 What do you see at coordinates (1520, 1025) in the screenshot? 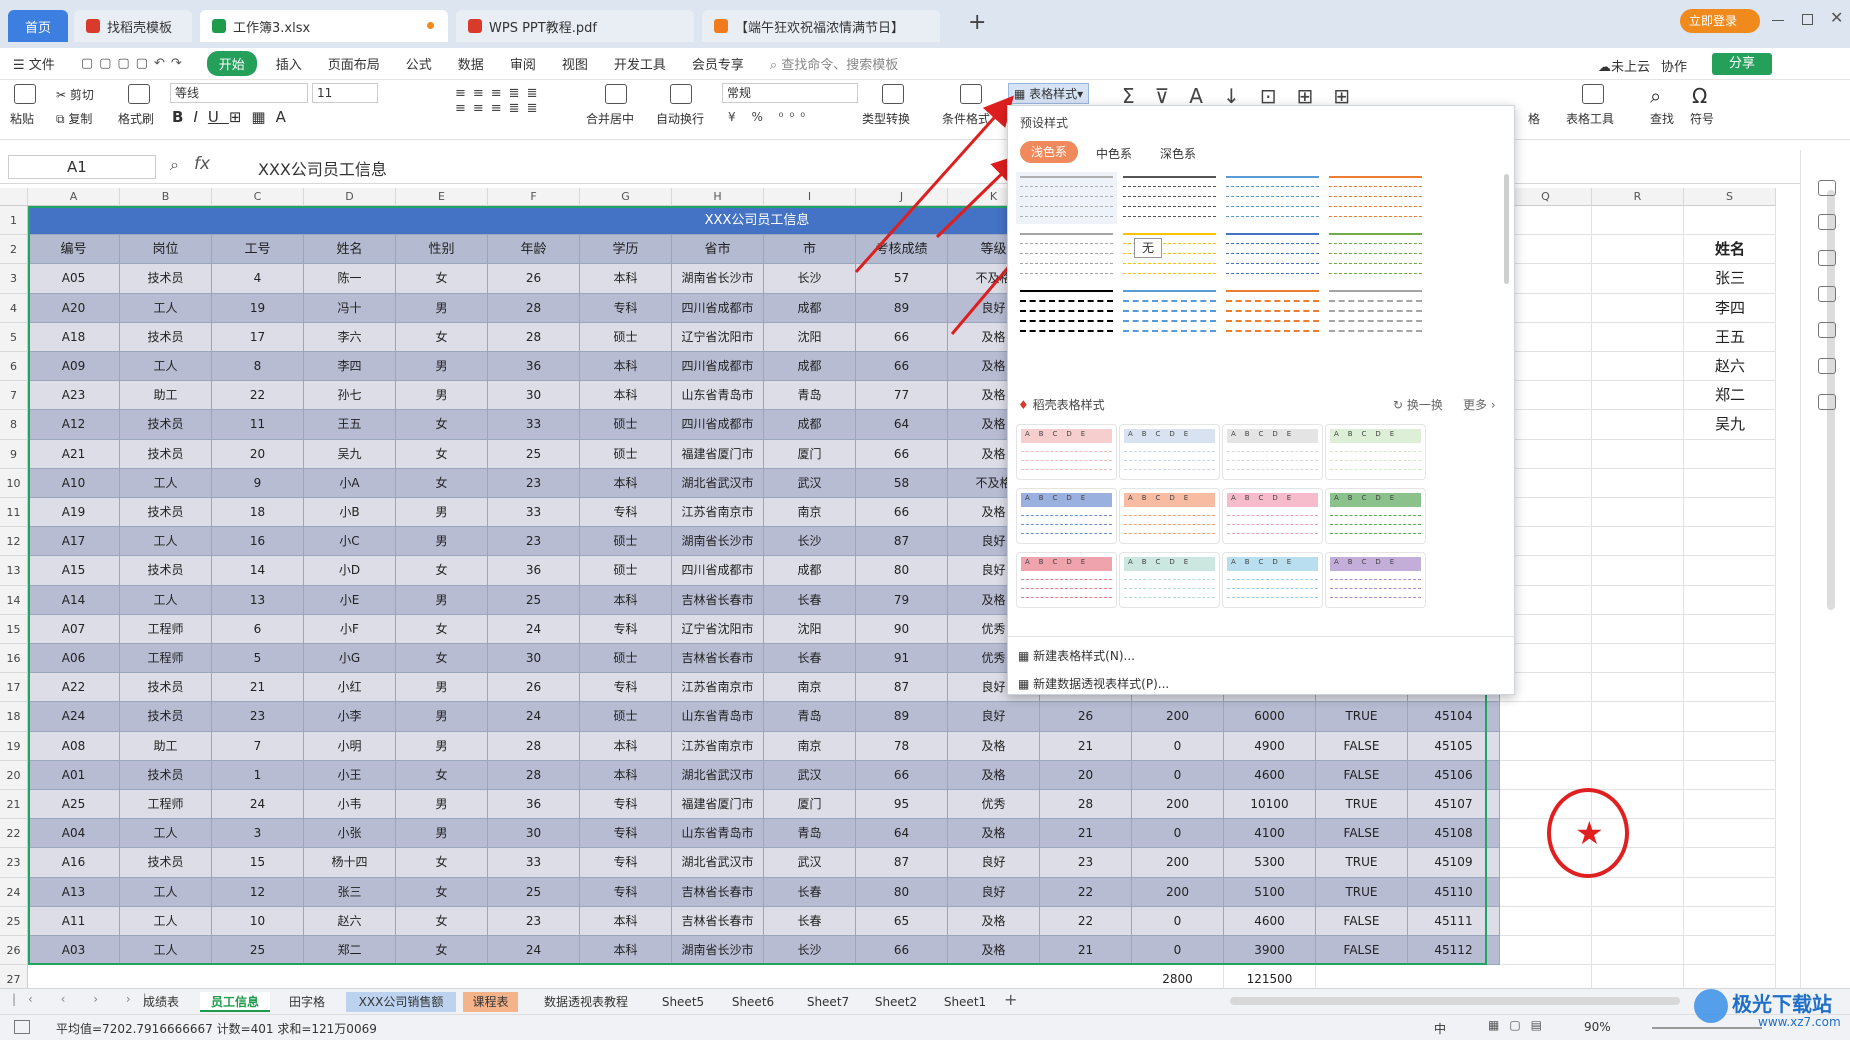
I see `view-mode-buttons: ▦▢▤` at bounding box center [1520, 1025].